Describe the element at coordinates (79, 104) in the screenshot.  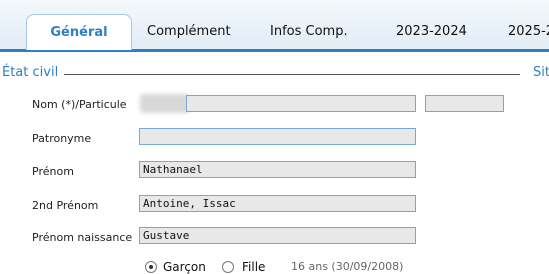
I see `nom-label: Nom (*)/Particule` at that location.